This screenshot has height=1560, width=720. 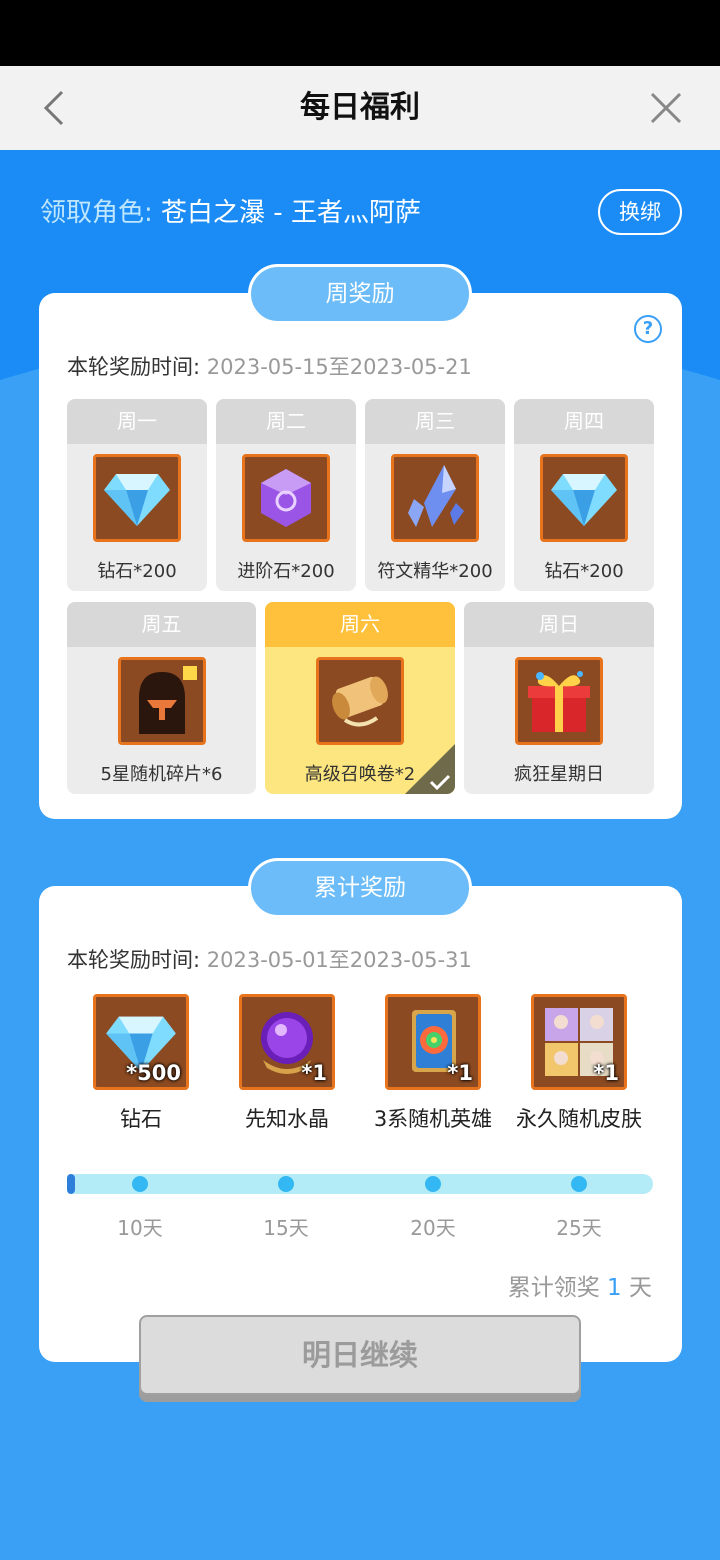 I want to click on milestone-label: 10天, so click(x=140, y=1228).